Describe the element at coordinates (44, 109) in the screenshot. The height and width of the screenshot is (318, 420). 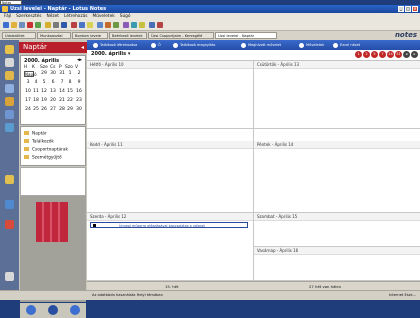
I see `mini-calendar-day: 26` at that location.